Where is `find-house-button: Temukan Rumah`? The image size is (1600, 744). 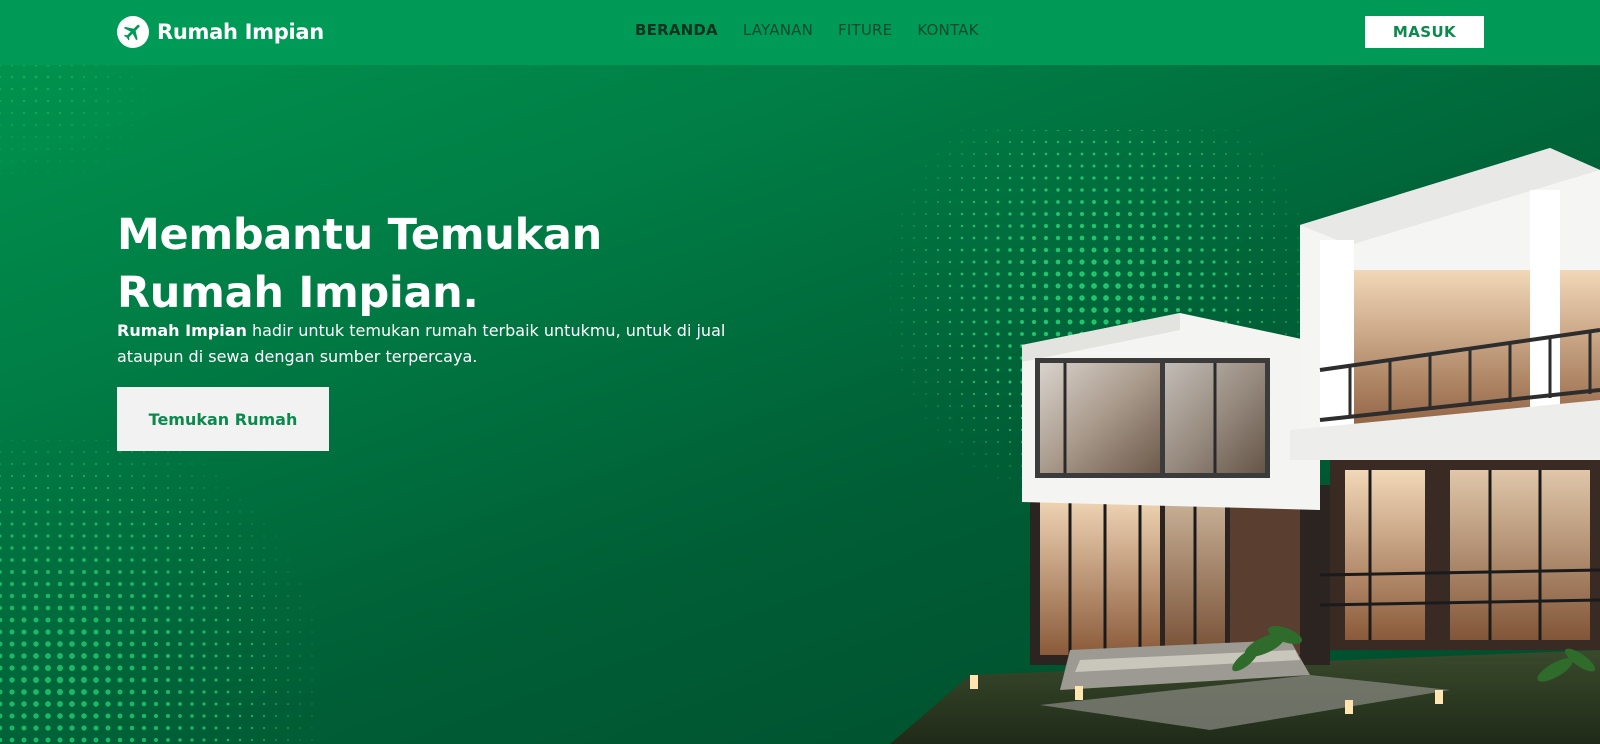
find-house-button: Temukan Rumah is located at coordinates (223, 419).